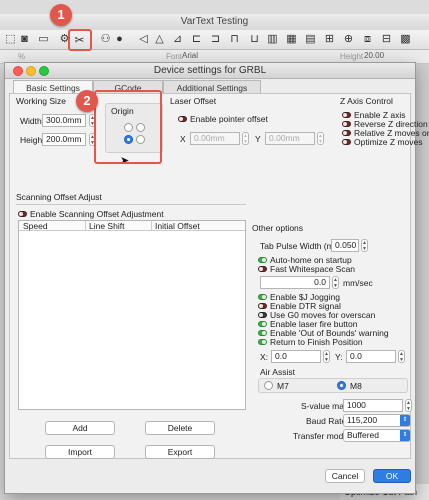 Image resolution: width=429 pixels, height=500 pixels. I want to click on grid-icon: ▩, so click(405, 39).